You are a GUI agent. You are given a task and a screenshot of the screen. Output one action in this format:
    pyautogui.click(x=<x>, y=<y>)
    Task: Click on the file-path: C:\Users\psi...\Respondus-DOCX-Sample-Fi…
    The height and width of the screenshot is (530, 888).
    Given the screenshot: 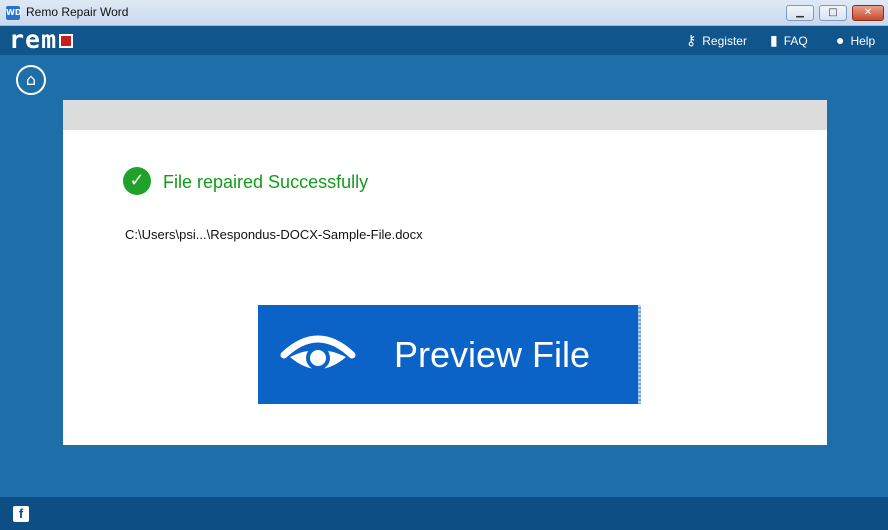 What is the action you would take?
    pyautogui.click(x=274, y=234)
    